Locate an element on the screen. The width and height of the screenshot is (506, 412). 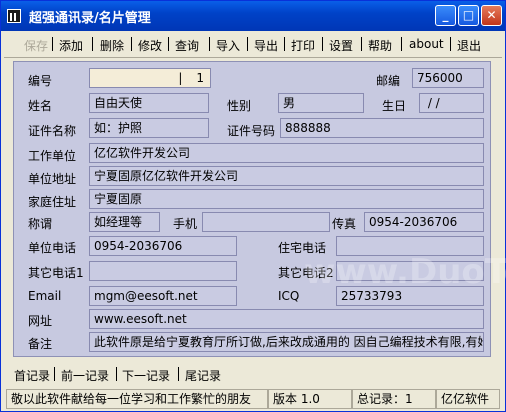
close-button: ✕ is located at coordinates (491, 15).